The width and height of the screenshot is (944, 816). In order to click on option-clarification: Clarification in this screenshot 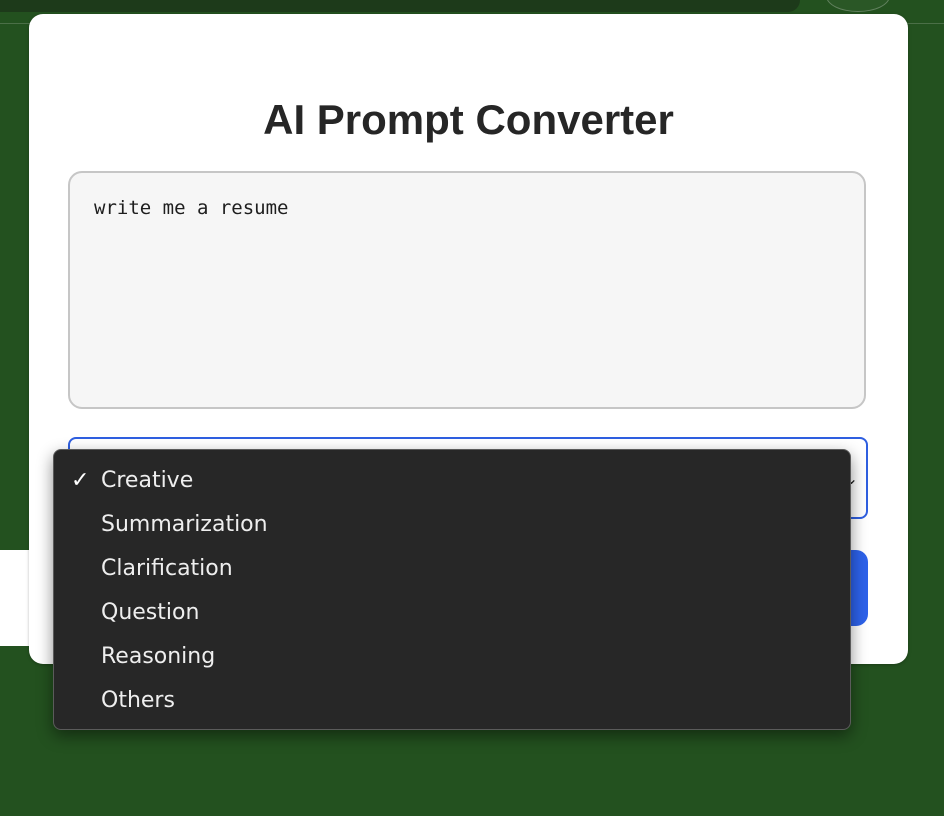, I will do `click(452, 569)`.